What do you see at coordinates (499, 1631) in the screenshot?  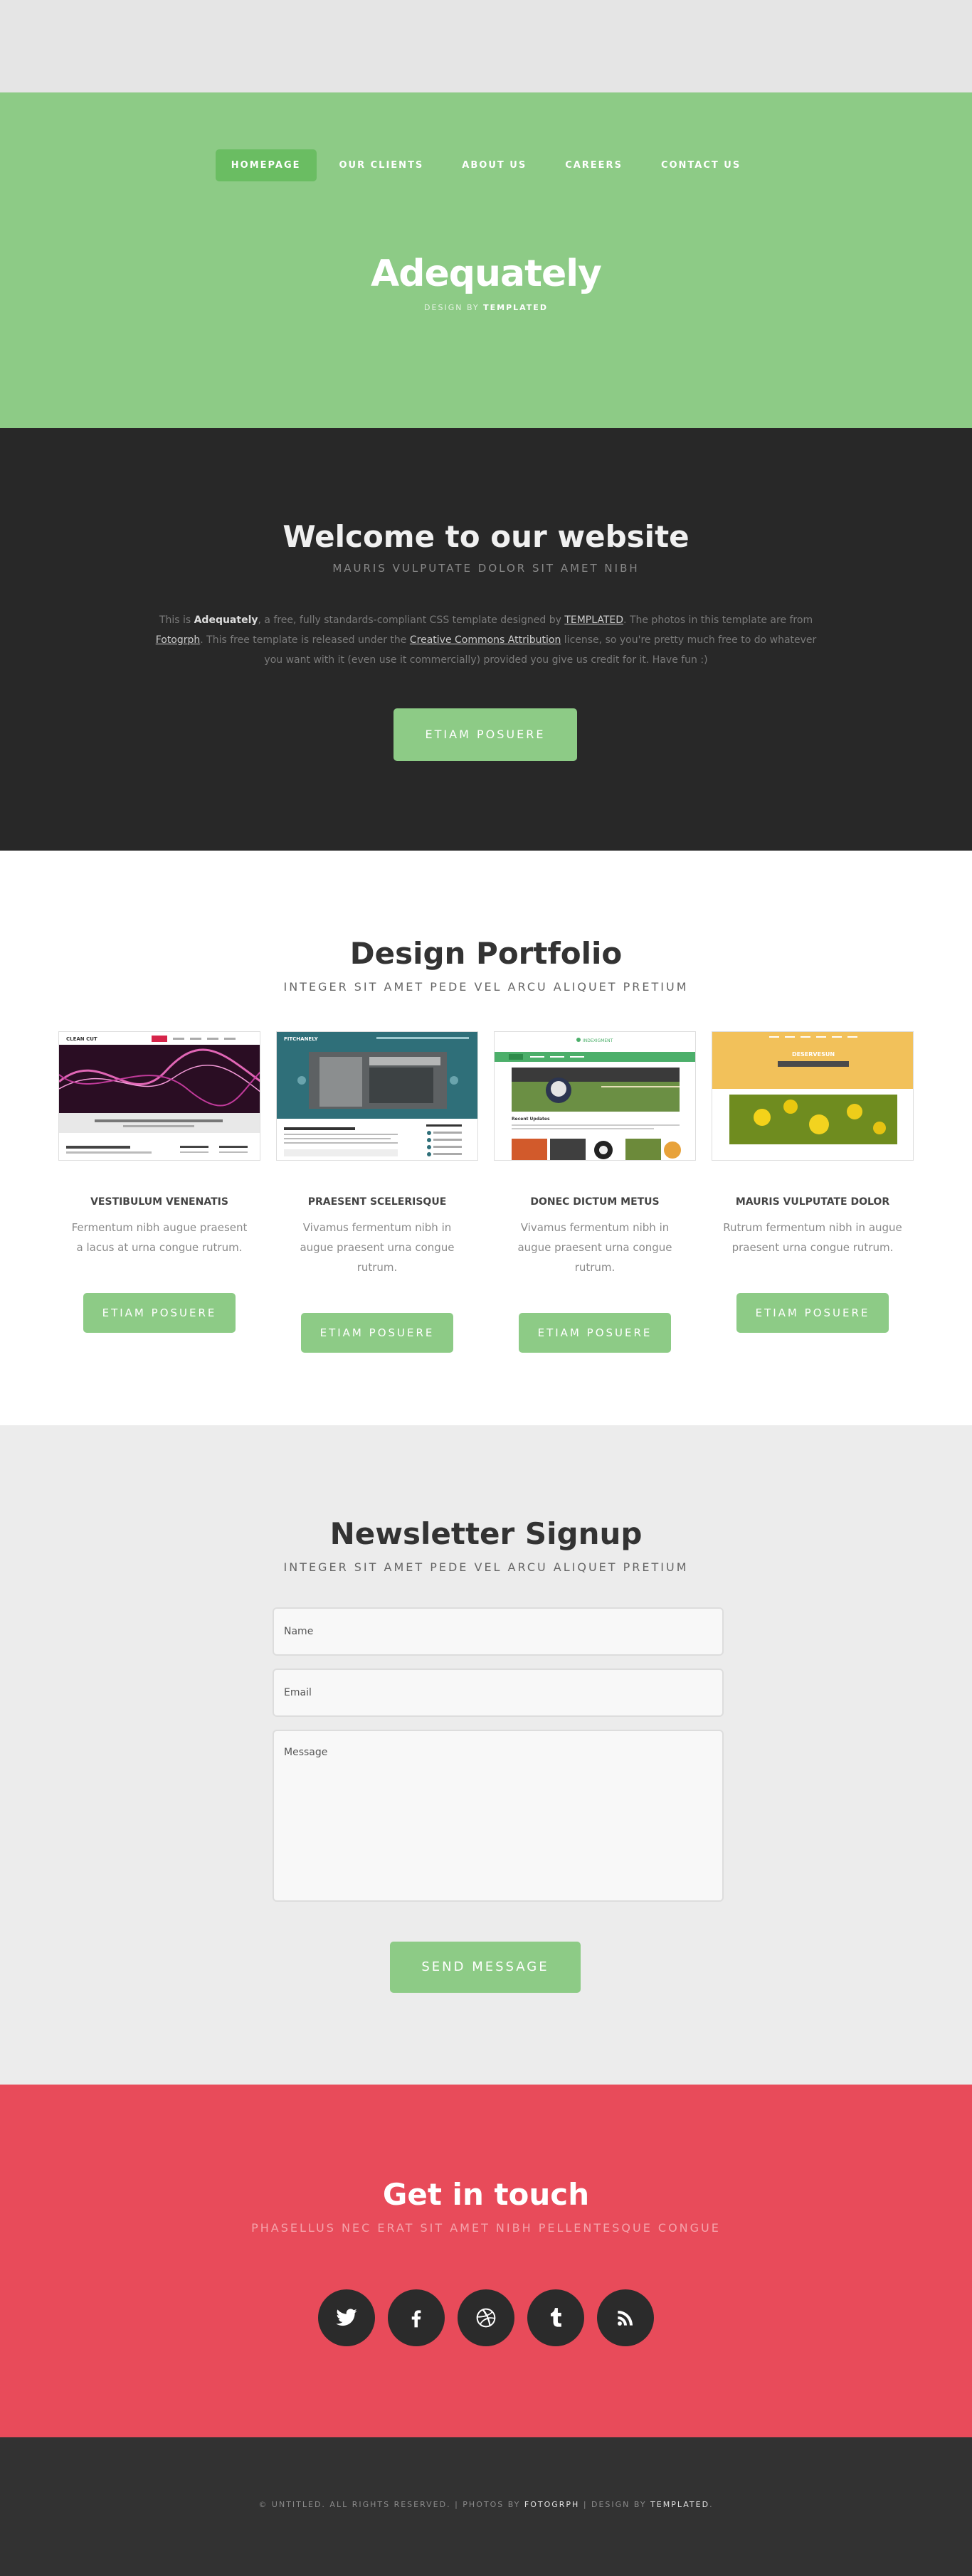 I see `name-field: Name` at bounding box center [499, 1631].